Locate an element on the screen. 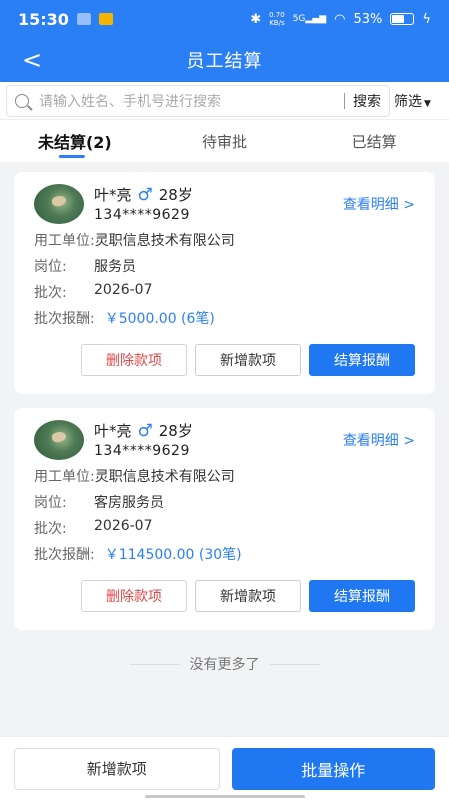 Image resolution: width=449 pixels, height=800 pixels. status-time: 15:30 is located at coordinates (43, 19).